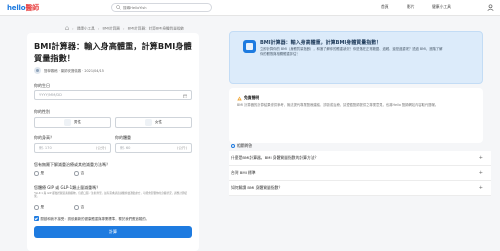  What do you see at coordinates (158, 122) in the screenshot?
I see `gender-female-label: 女性` at bounding box center [158, 122].